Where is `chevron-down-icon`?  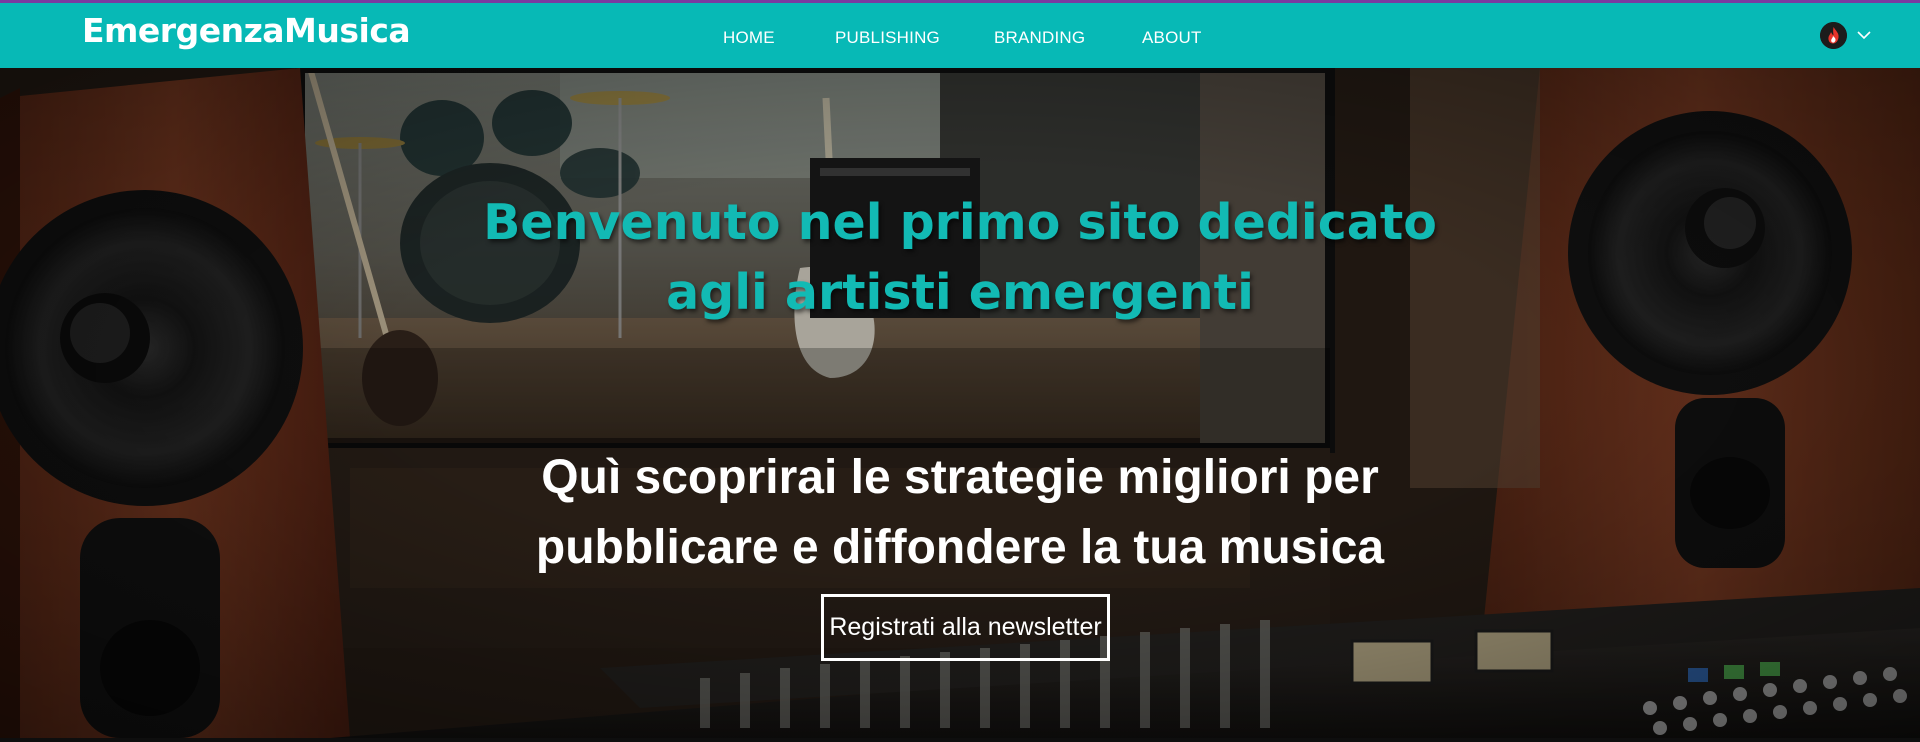 chevron-down-icon is located at coordinates (1864, 36).